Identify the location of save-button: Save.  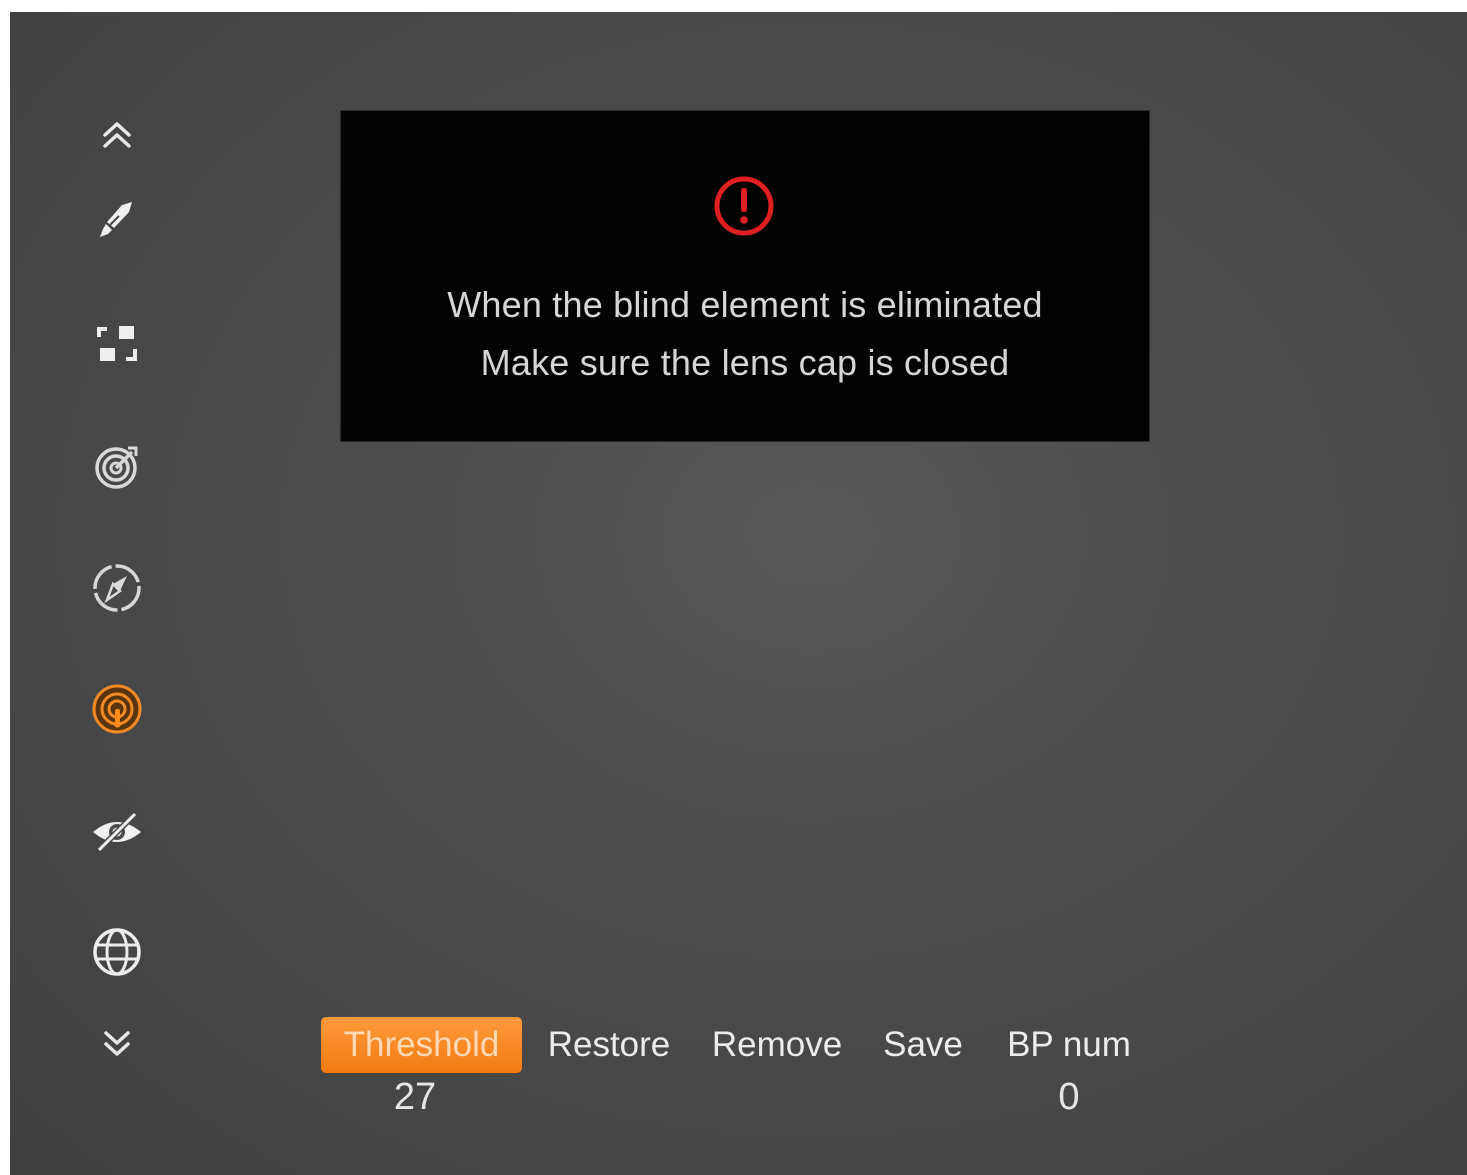
(923, 1045).